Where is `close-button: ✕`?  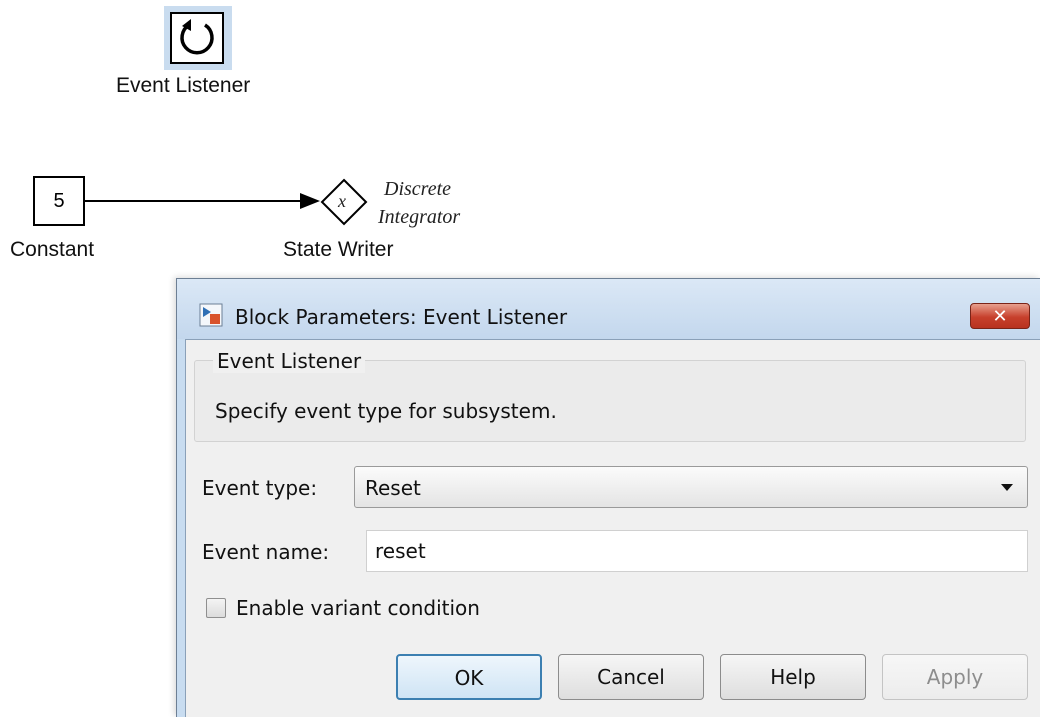
close-button: ✕ is located at coordinates (1000, 316).